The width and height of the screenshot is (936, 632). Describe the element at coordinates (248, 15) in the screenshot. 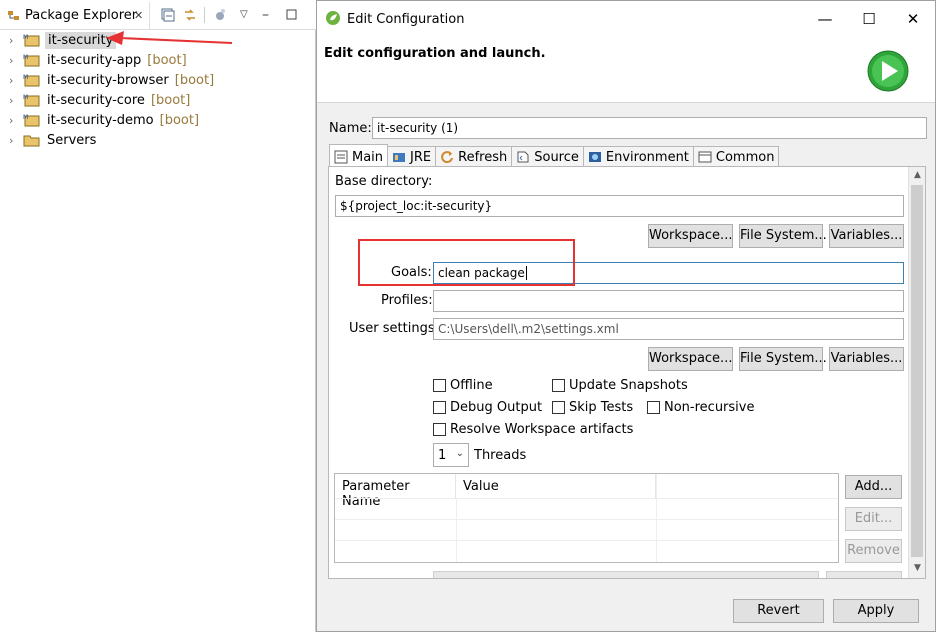

I see `view-menu-icon: ▽` at that location.